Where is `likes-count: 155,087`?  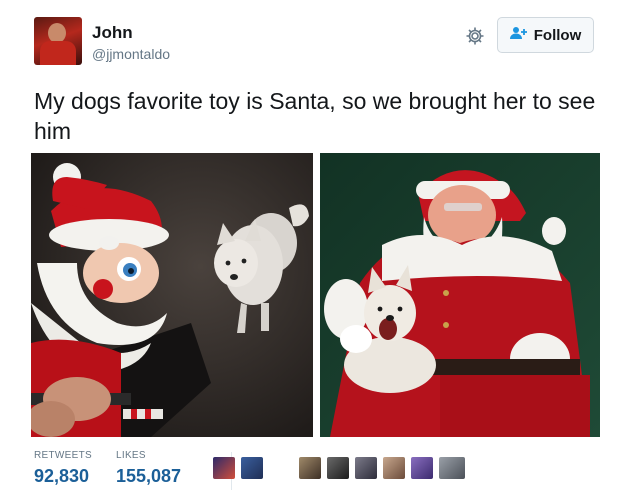 likes-count: 155,087 is located at coordinates (149, 476).